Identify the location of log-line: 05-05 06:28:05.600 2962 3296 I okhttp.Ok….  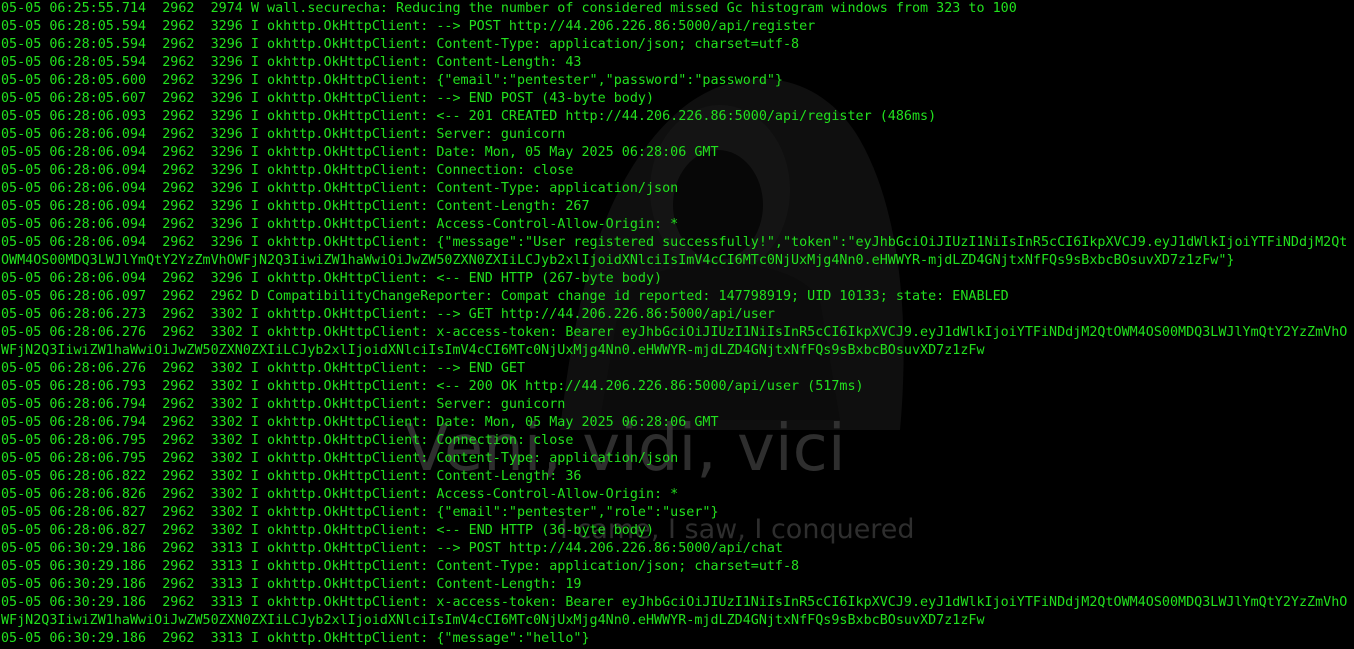
(392, 80).